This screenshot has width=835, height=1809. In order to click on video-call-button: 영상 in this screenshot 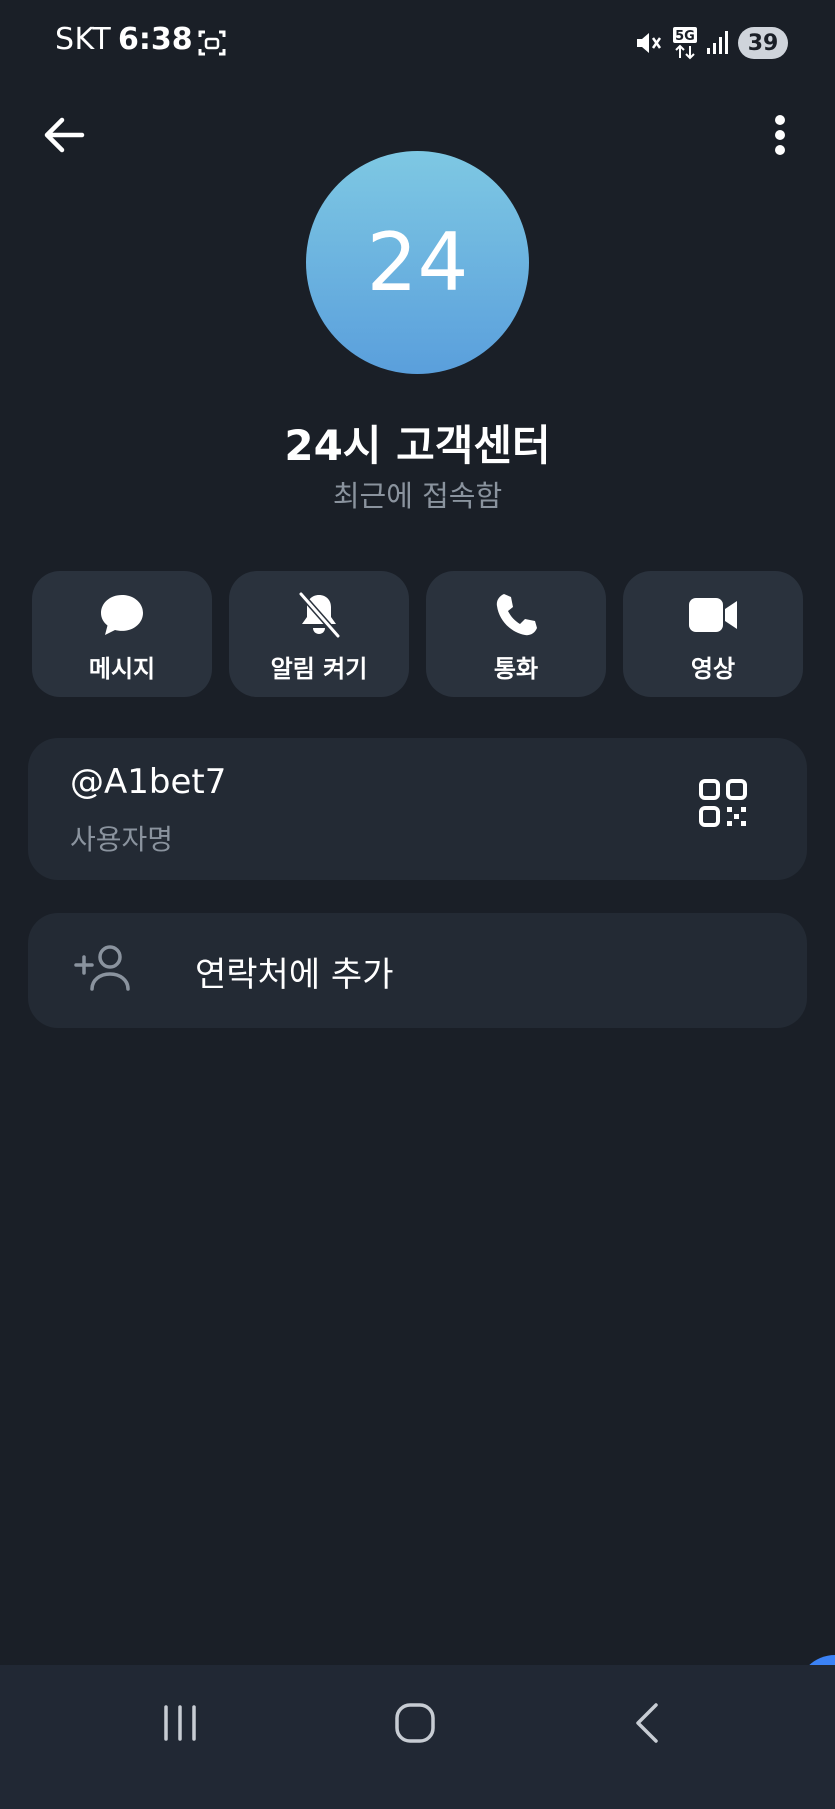, I will do `click(713, 634)`.